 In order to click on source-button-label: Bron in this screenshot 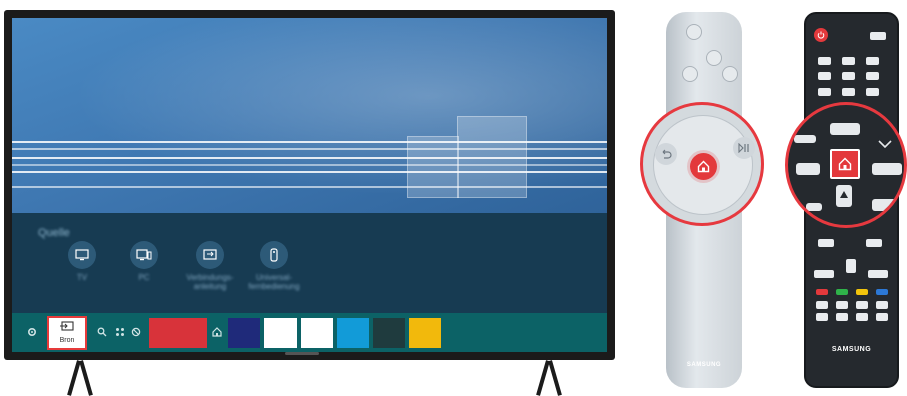, I will do `click(67, 340)`.